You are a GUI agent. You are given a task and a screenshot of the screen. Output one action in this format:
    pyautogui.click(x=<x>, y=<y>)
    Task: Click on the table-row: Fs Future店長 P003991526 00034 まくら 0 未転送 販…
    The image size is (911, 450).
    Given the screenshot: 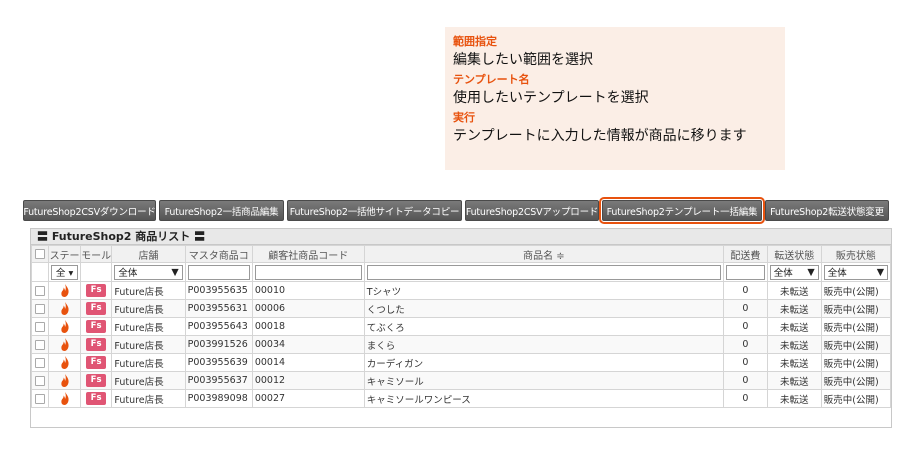 What is the action you would take?
    pyautogui.click(x=461, y=344)
    